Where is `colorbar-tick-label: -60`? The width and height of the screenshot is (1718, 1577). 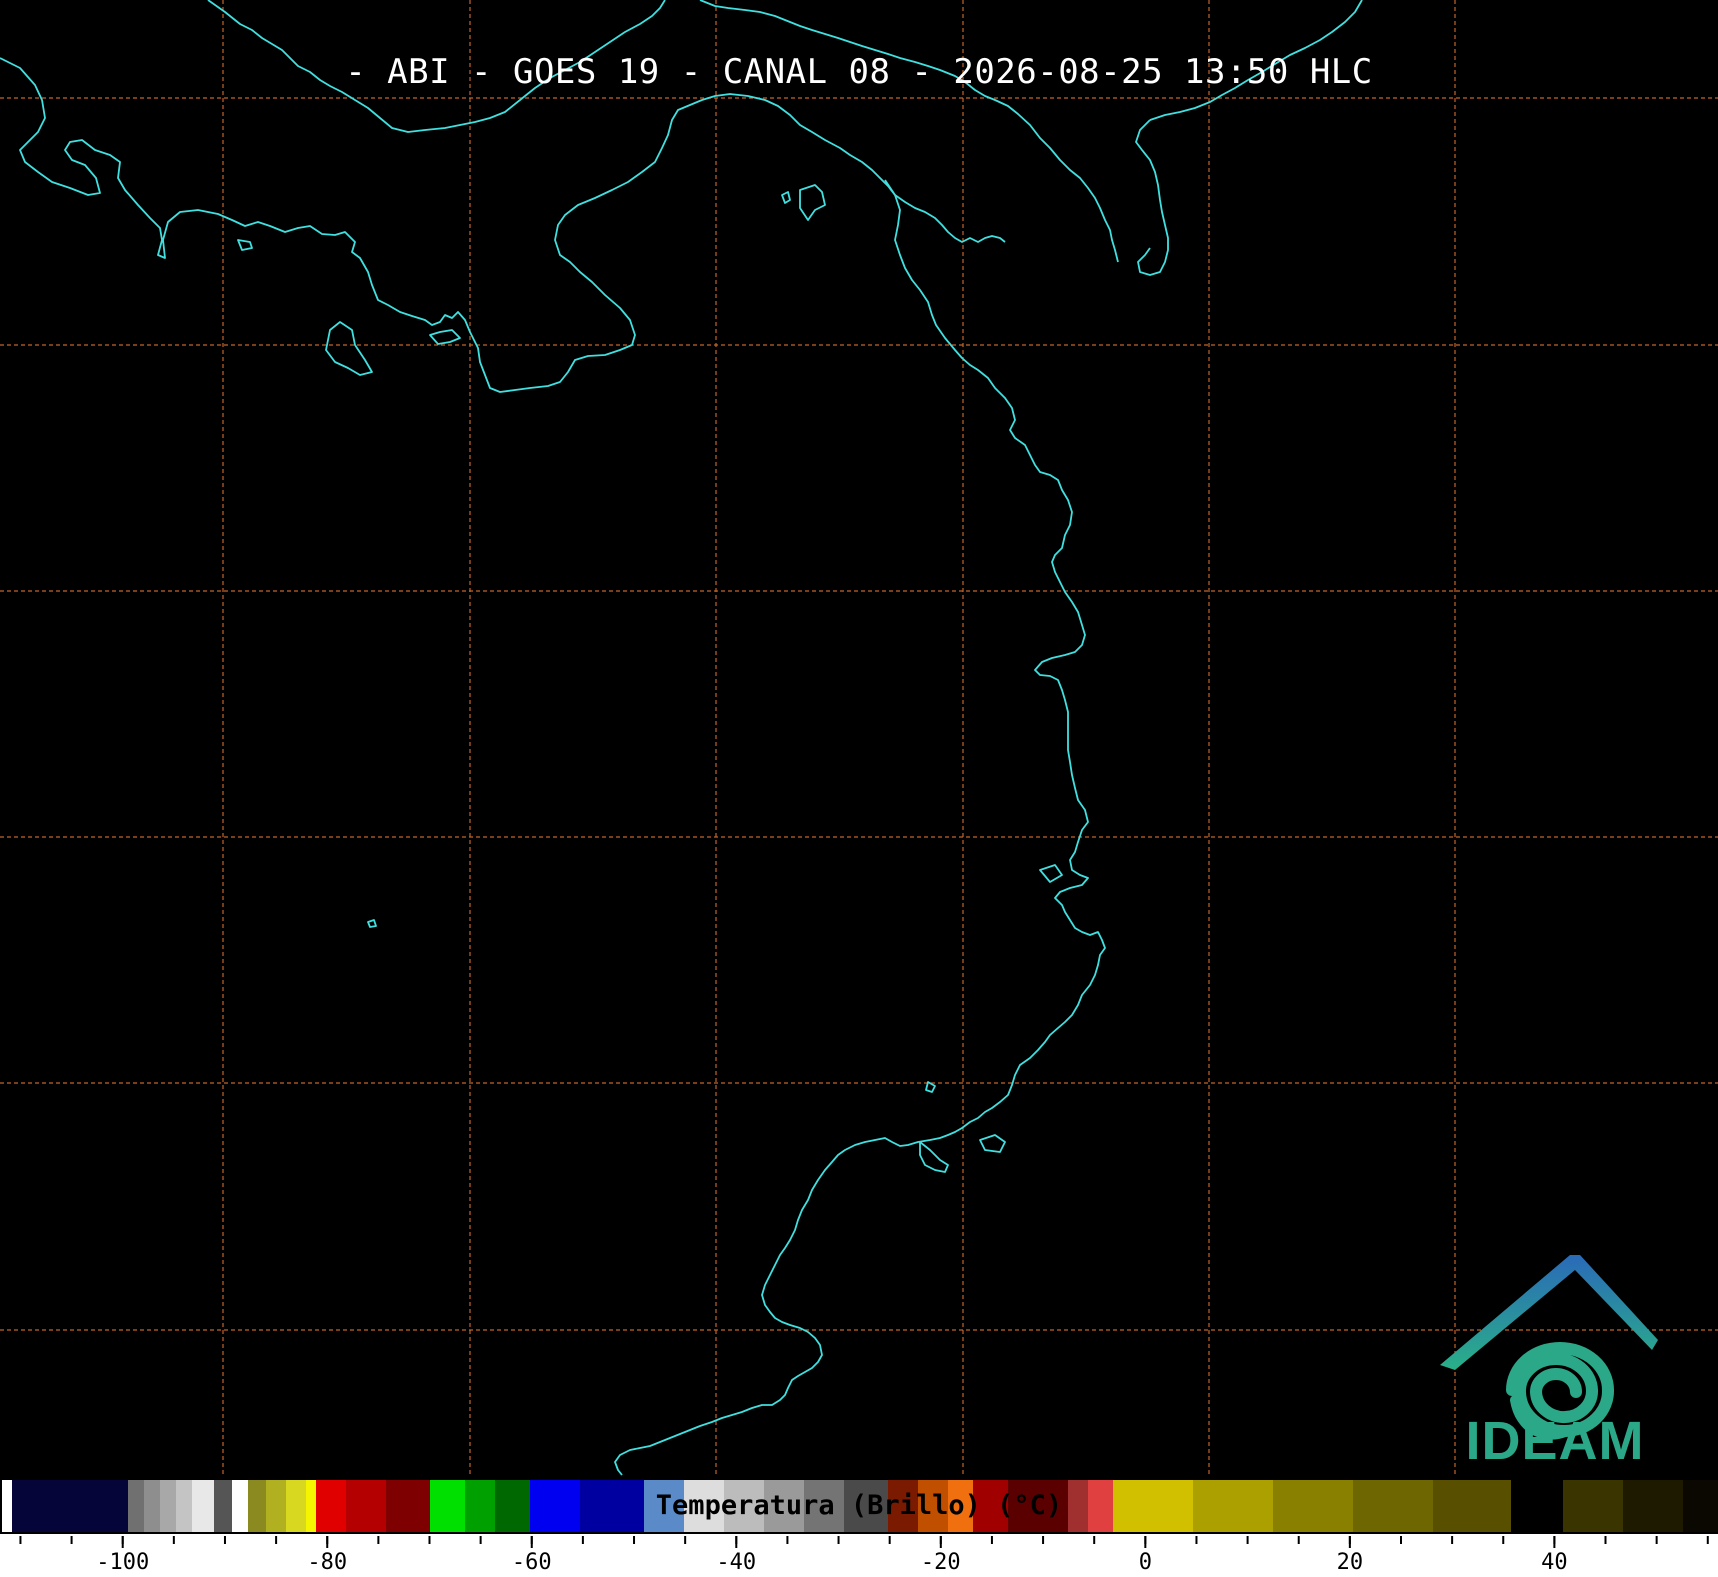 colorbar-tick-label: -60 is located at coordinates (531, 1562).